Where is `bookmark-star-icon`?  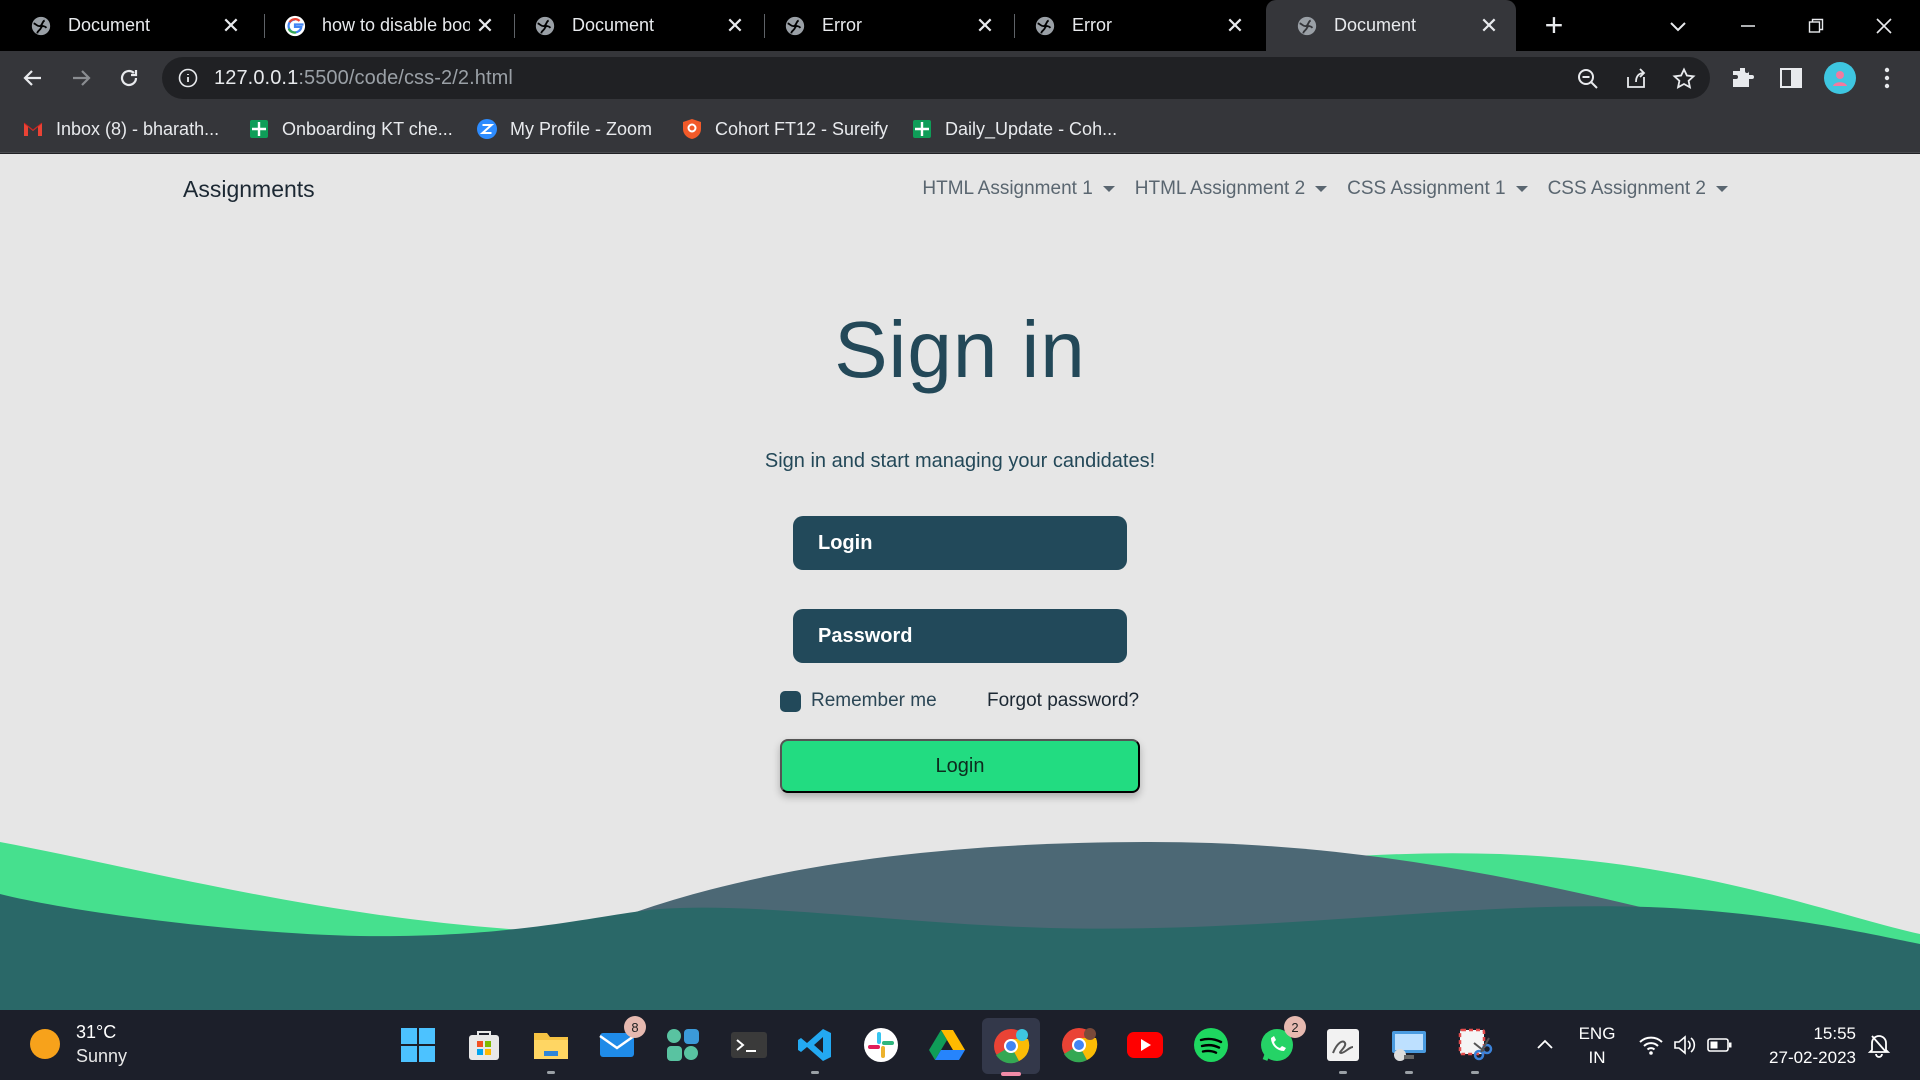 bookmark-star-icon is located at coordinates (1684, 79).